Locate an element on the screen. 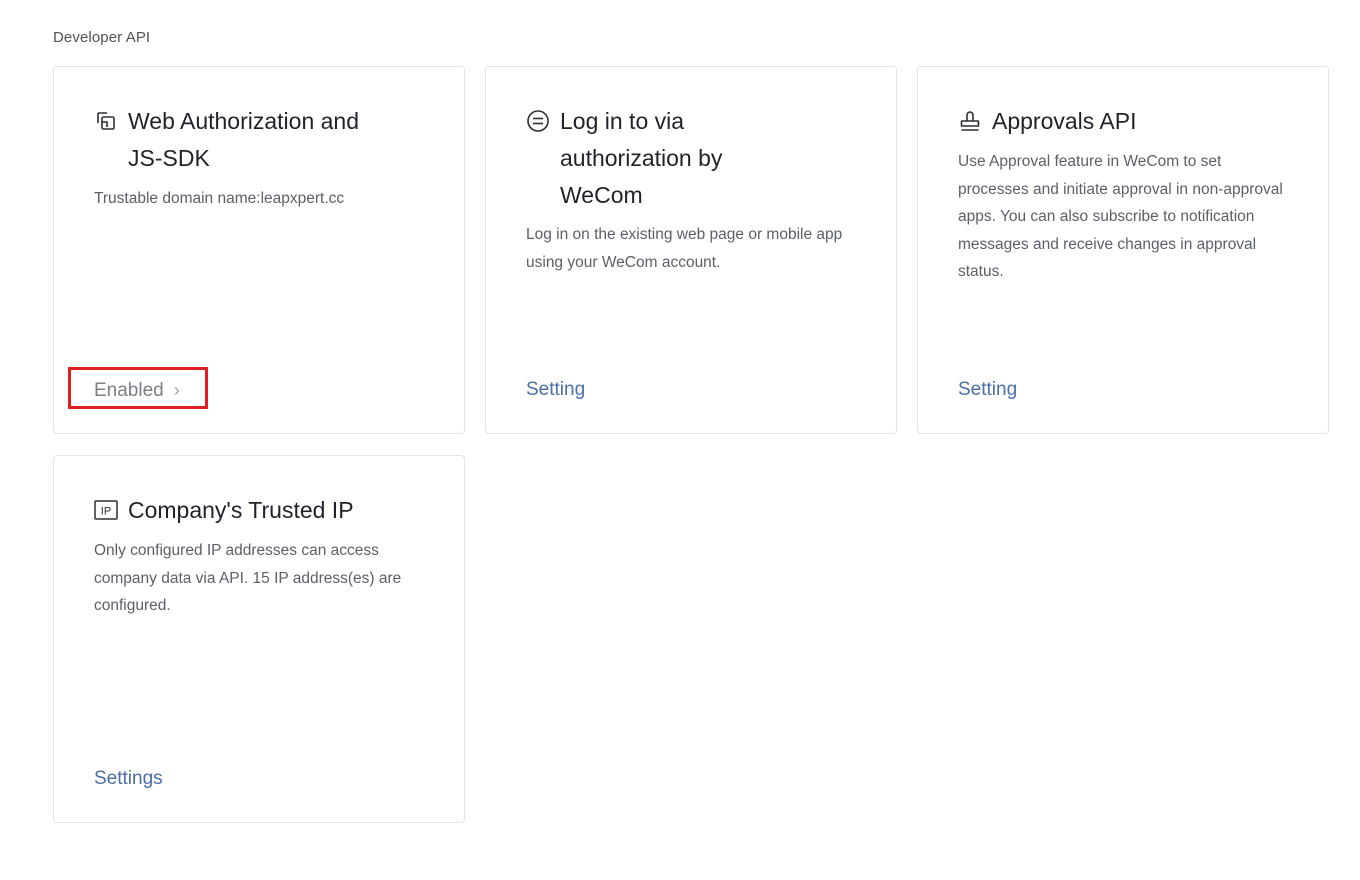 The height and width of the screenshot is (880, 1360). card-description: Trustable domain name:leapxpert.cc is located at coordinates (219, 198).